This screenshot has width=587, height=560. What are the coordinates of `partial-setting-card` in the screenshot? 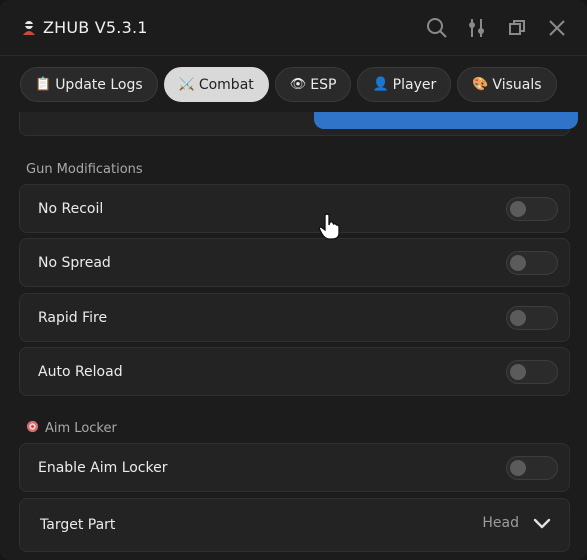 It's located at (298, 124).